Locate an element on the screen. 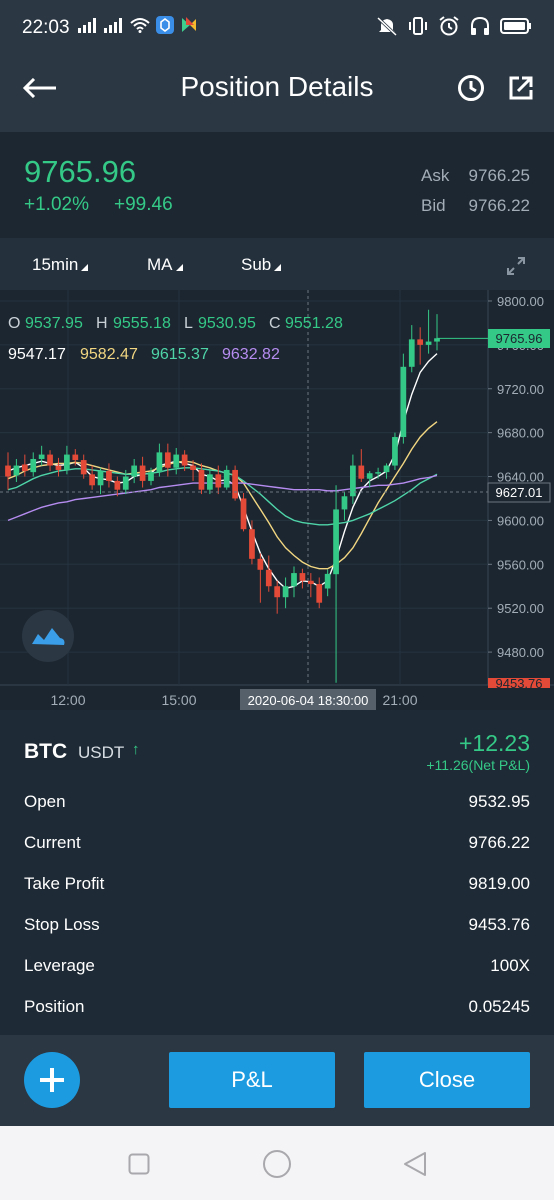 This screenshot has width=554, height=1200. ohlc-l-value: 9530.95 is located at coordinates (227, 323).